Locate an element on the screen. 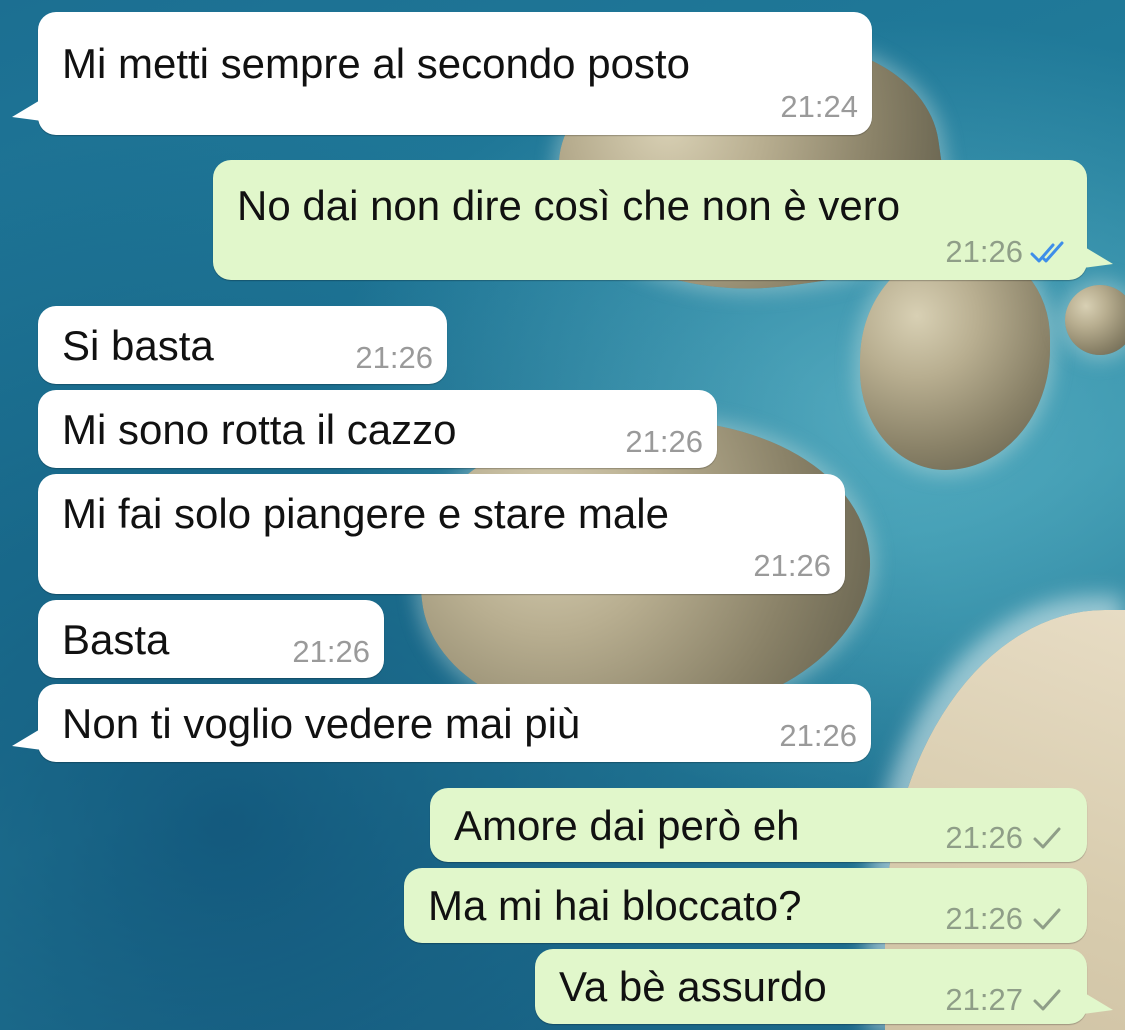 The width and height of the screenshot is (1125, 1030). message-incoming: Mi sono rotta il cazzo 21:26 is located at coordinates (377, 429).